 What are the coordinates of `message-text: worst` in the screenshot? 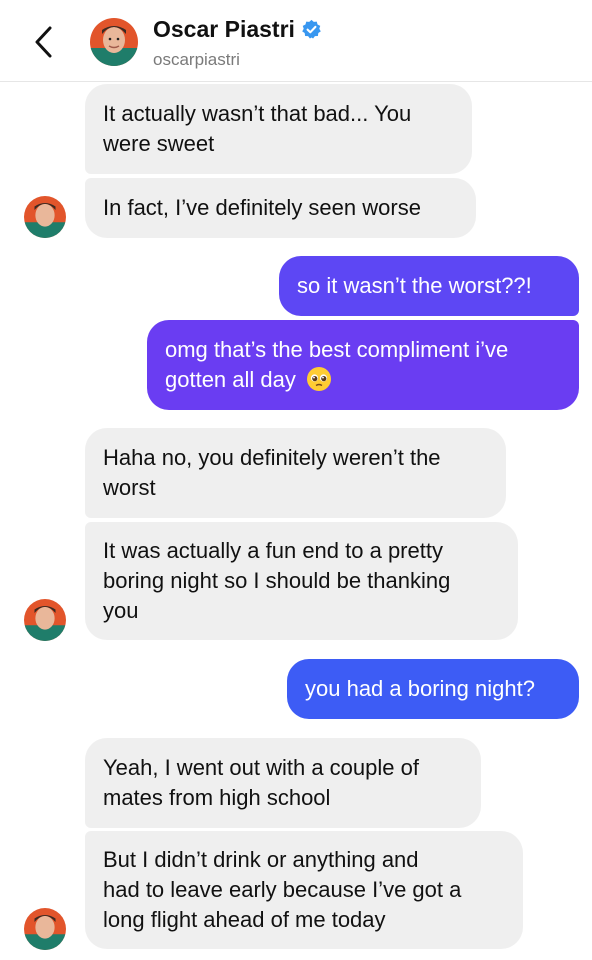 It's located at (129, 487).